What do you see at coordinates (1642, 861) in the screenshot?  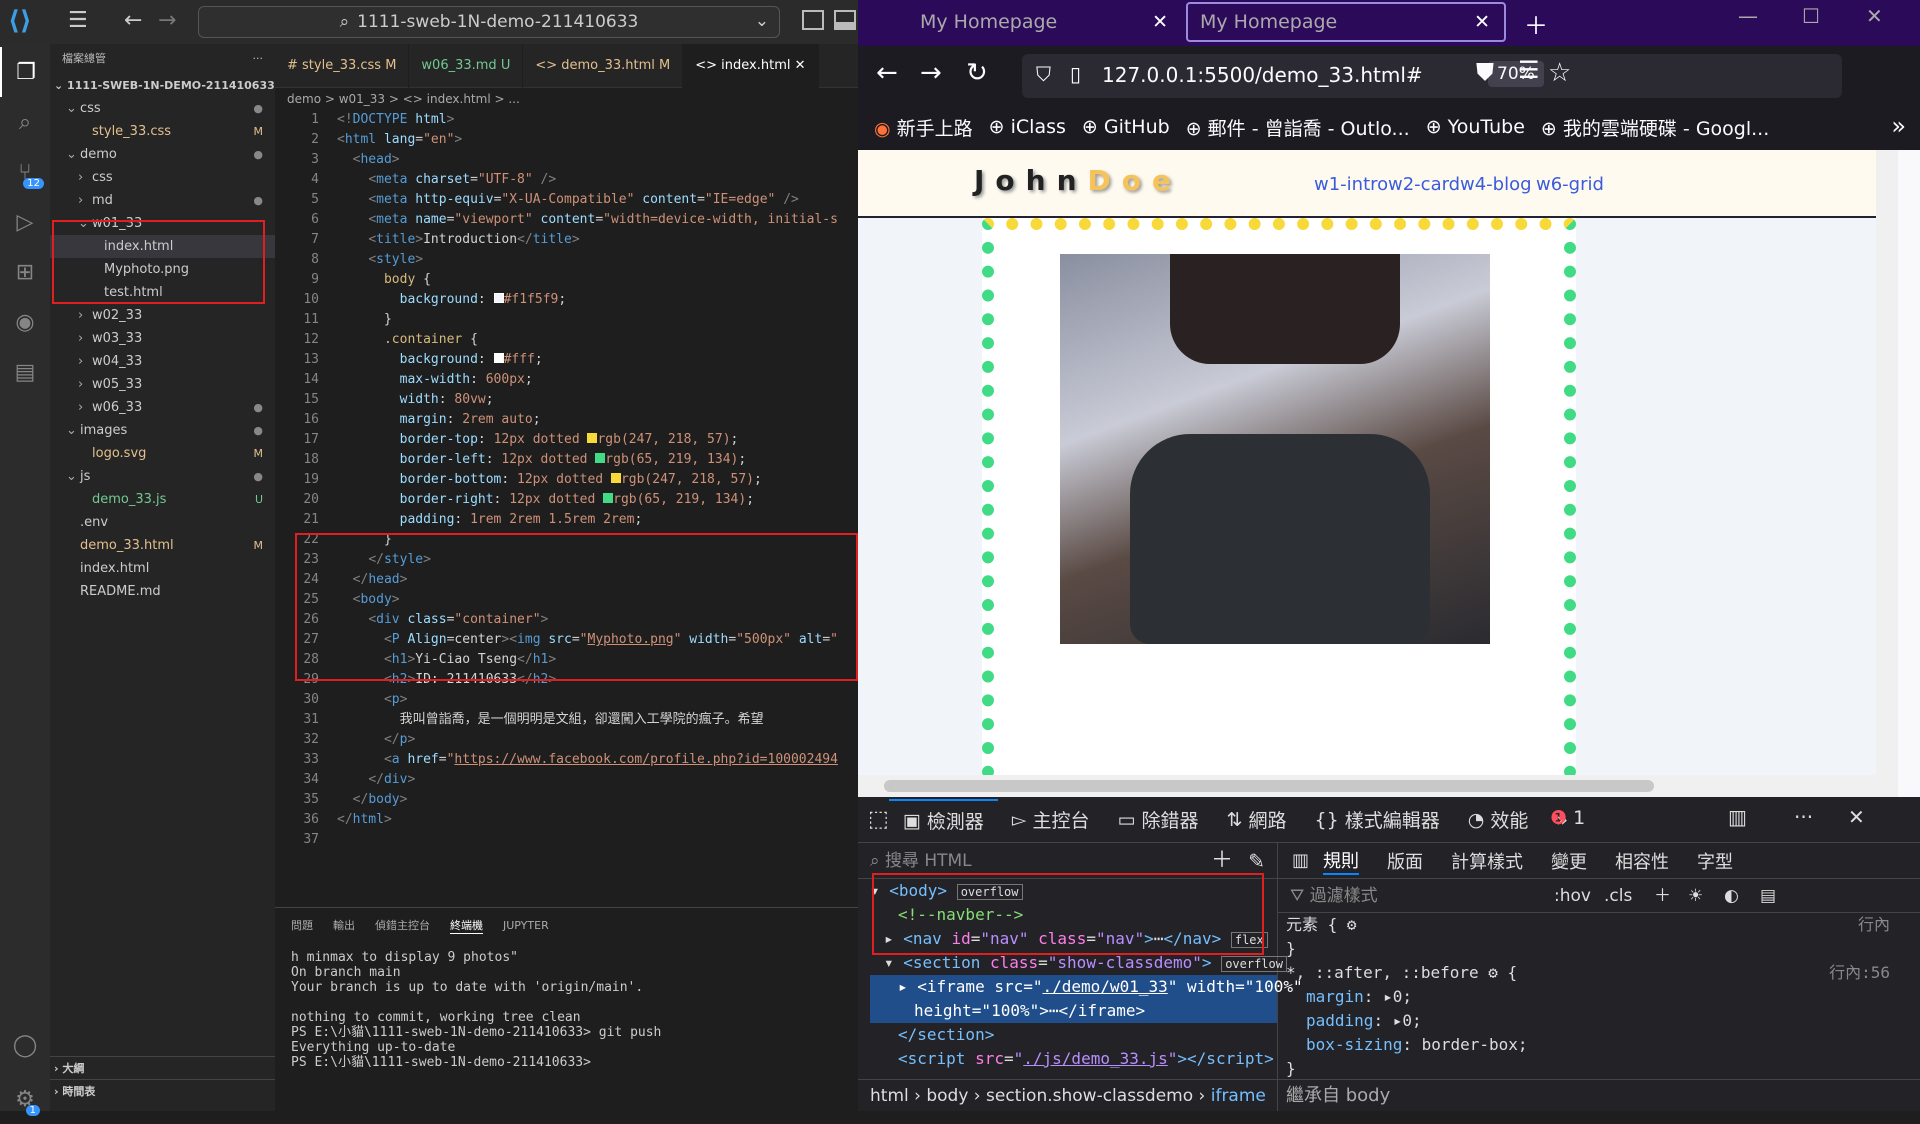 I see `tab-compatibility: 相容性` at bounding box center [1642, 861].